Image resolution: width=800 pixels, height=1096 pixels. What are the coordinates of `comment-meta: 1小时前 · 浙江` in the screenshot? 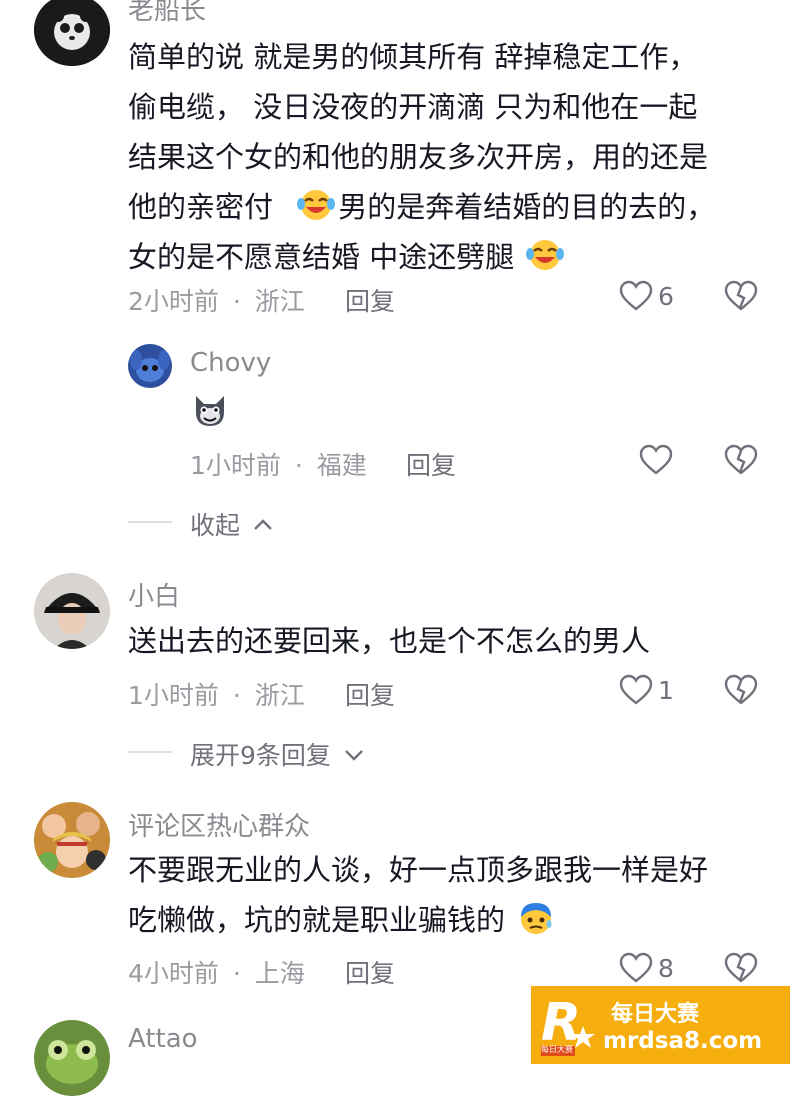 It's located at (216, 694).